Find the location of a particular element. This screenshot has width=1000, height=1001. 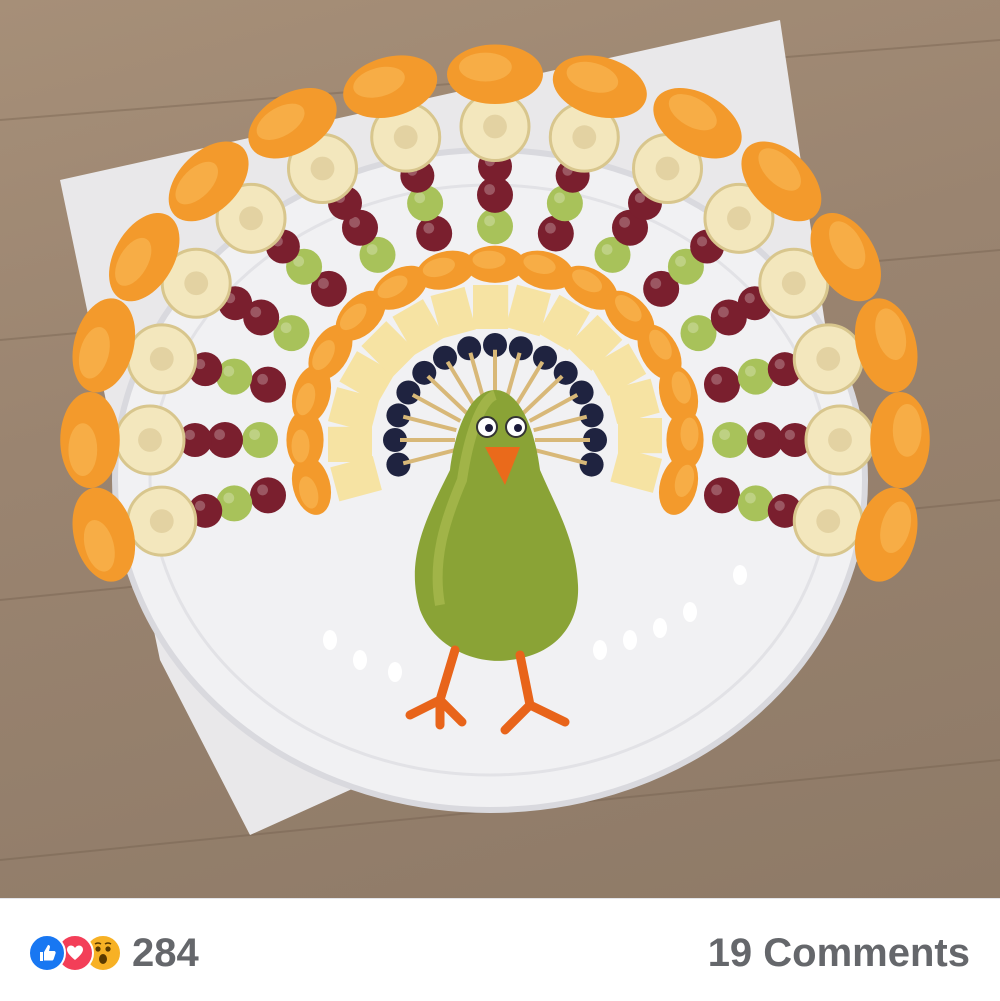

comments-link: 19 Comments is located at coordinates (839, 953).